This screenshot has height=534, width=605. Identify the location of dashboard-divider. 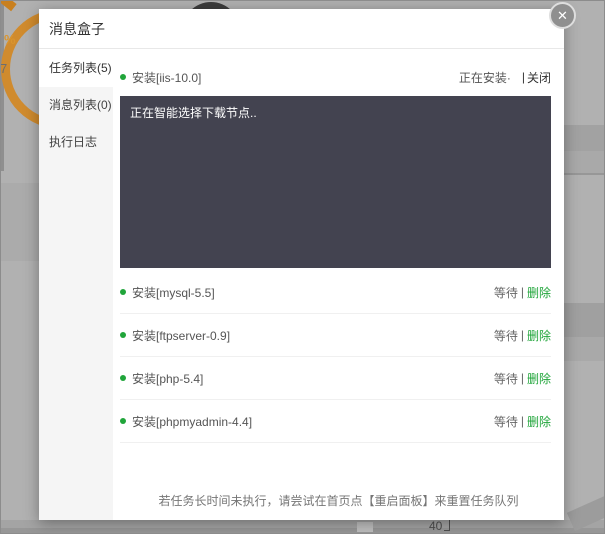
(584, 174).